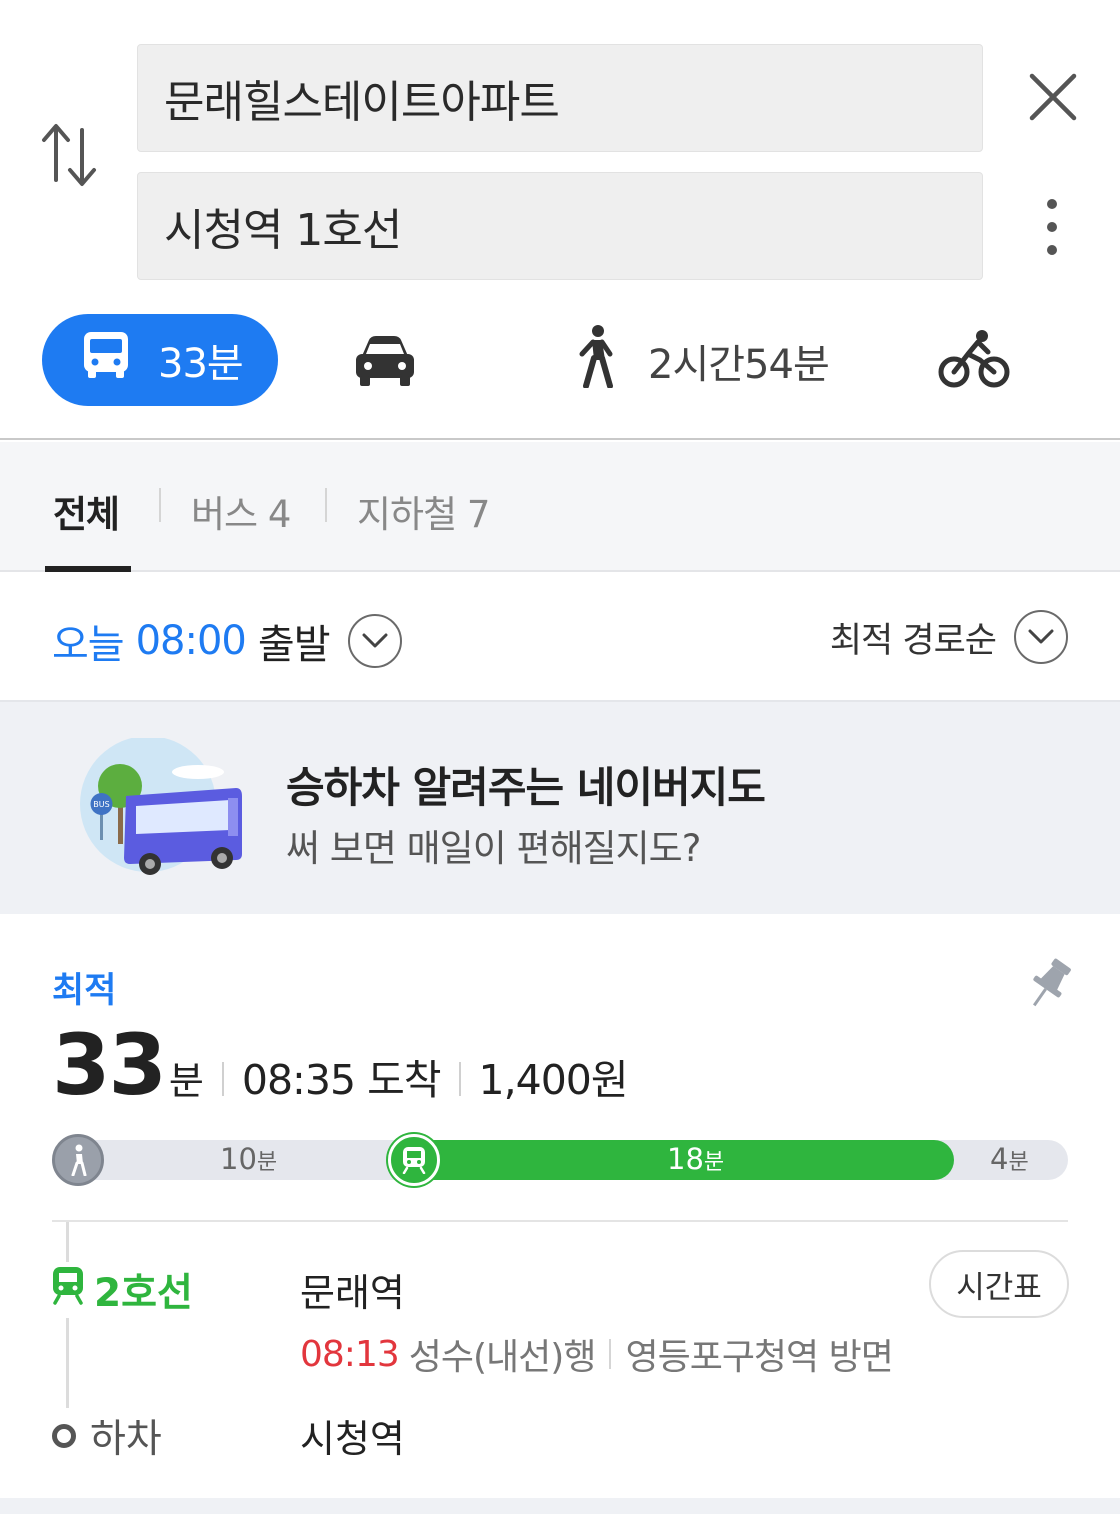 Image resolution: width=1120 pixels, height=1514 pixels. I want to click on route-tag: 최적, so click(84, 991).